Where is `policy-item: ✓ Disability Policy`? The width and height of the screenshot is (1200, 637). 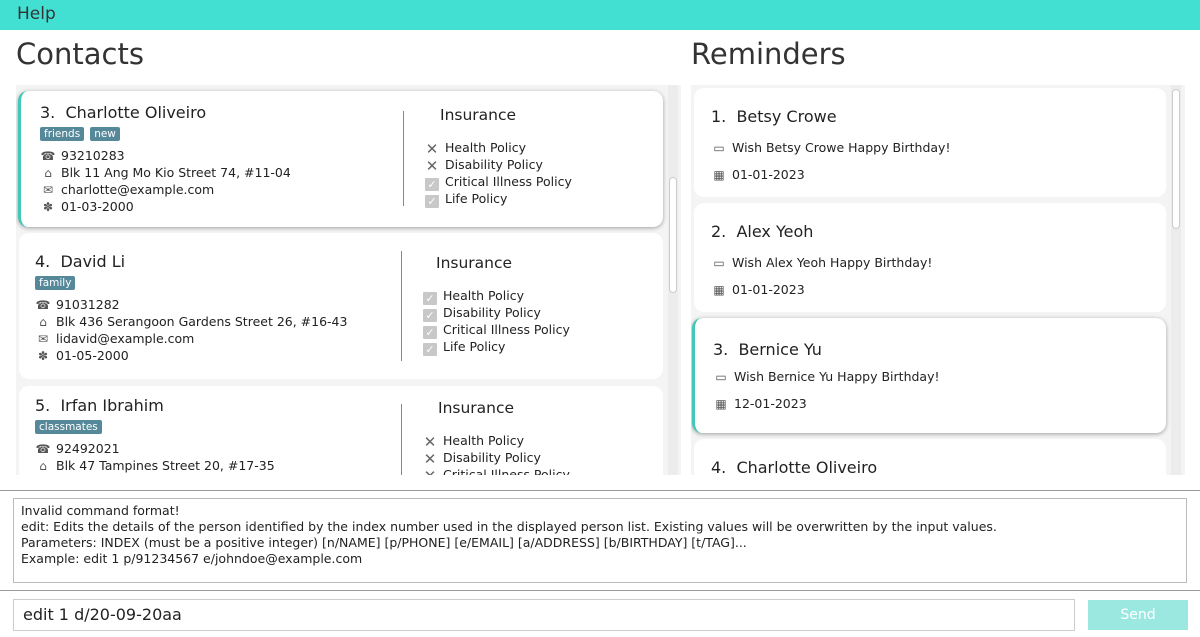
policy-item: ✓ Disability Policy is located at coordinates (482, 313).